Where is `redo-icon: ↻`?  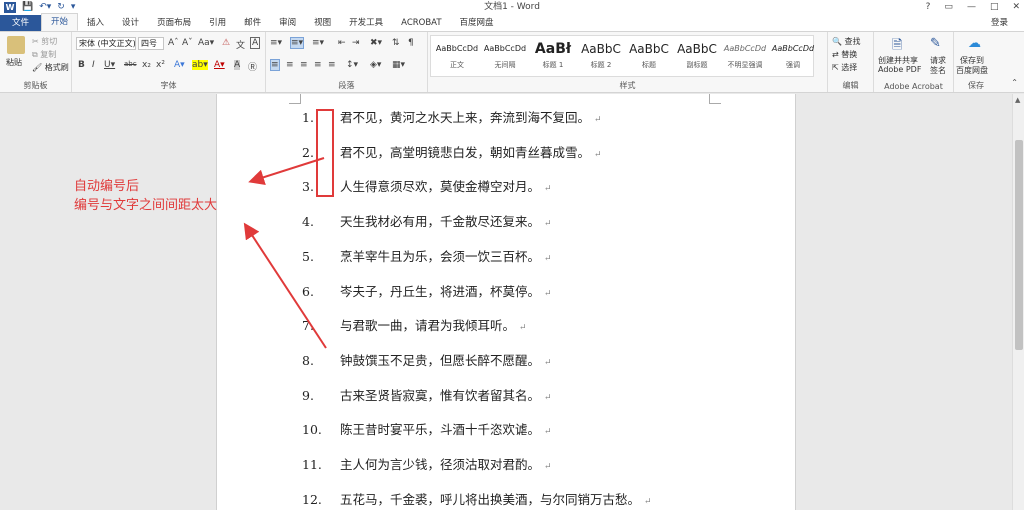 redo-icon: ↻ is located at coordinates (61, 7).